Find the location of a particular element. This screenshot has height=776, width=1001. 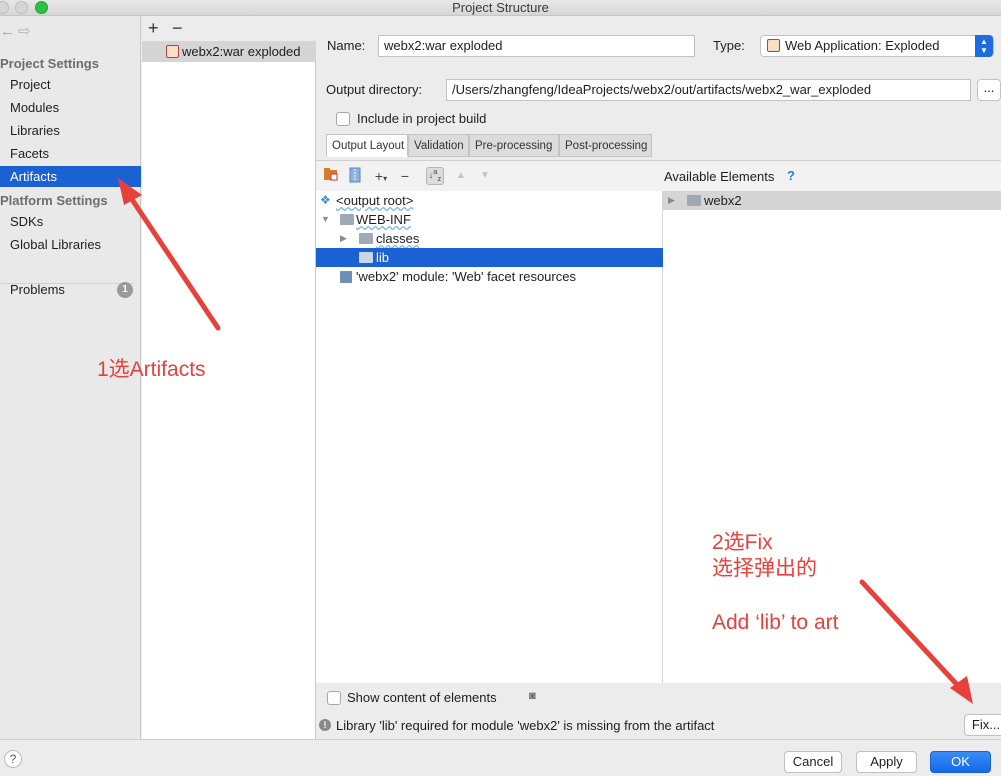

annotation-step2-title: 2选Fix is located at coordinates (742, 542).